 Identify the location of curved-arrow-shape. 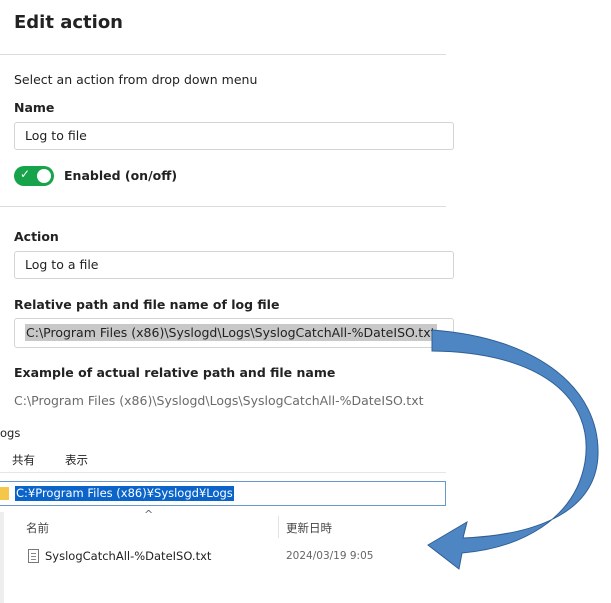
(513, 449).